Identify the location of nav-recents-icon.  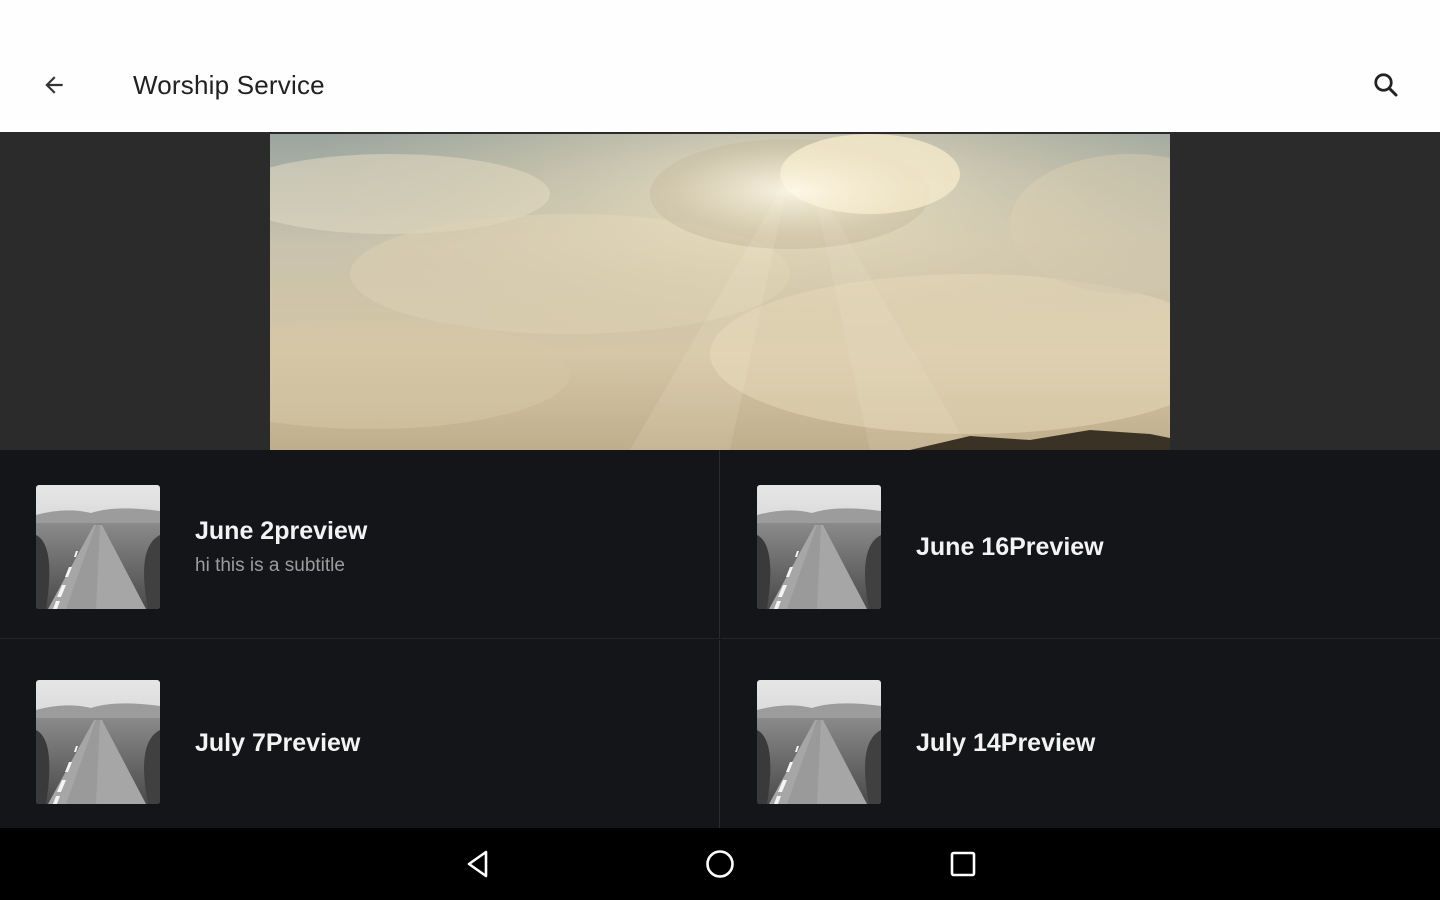
(963, 864).